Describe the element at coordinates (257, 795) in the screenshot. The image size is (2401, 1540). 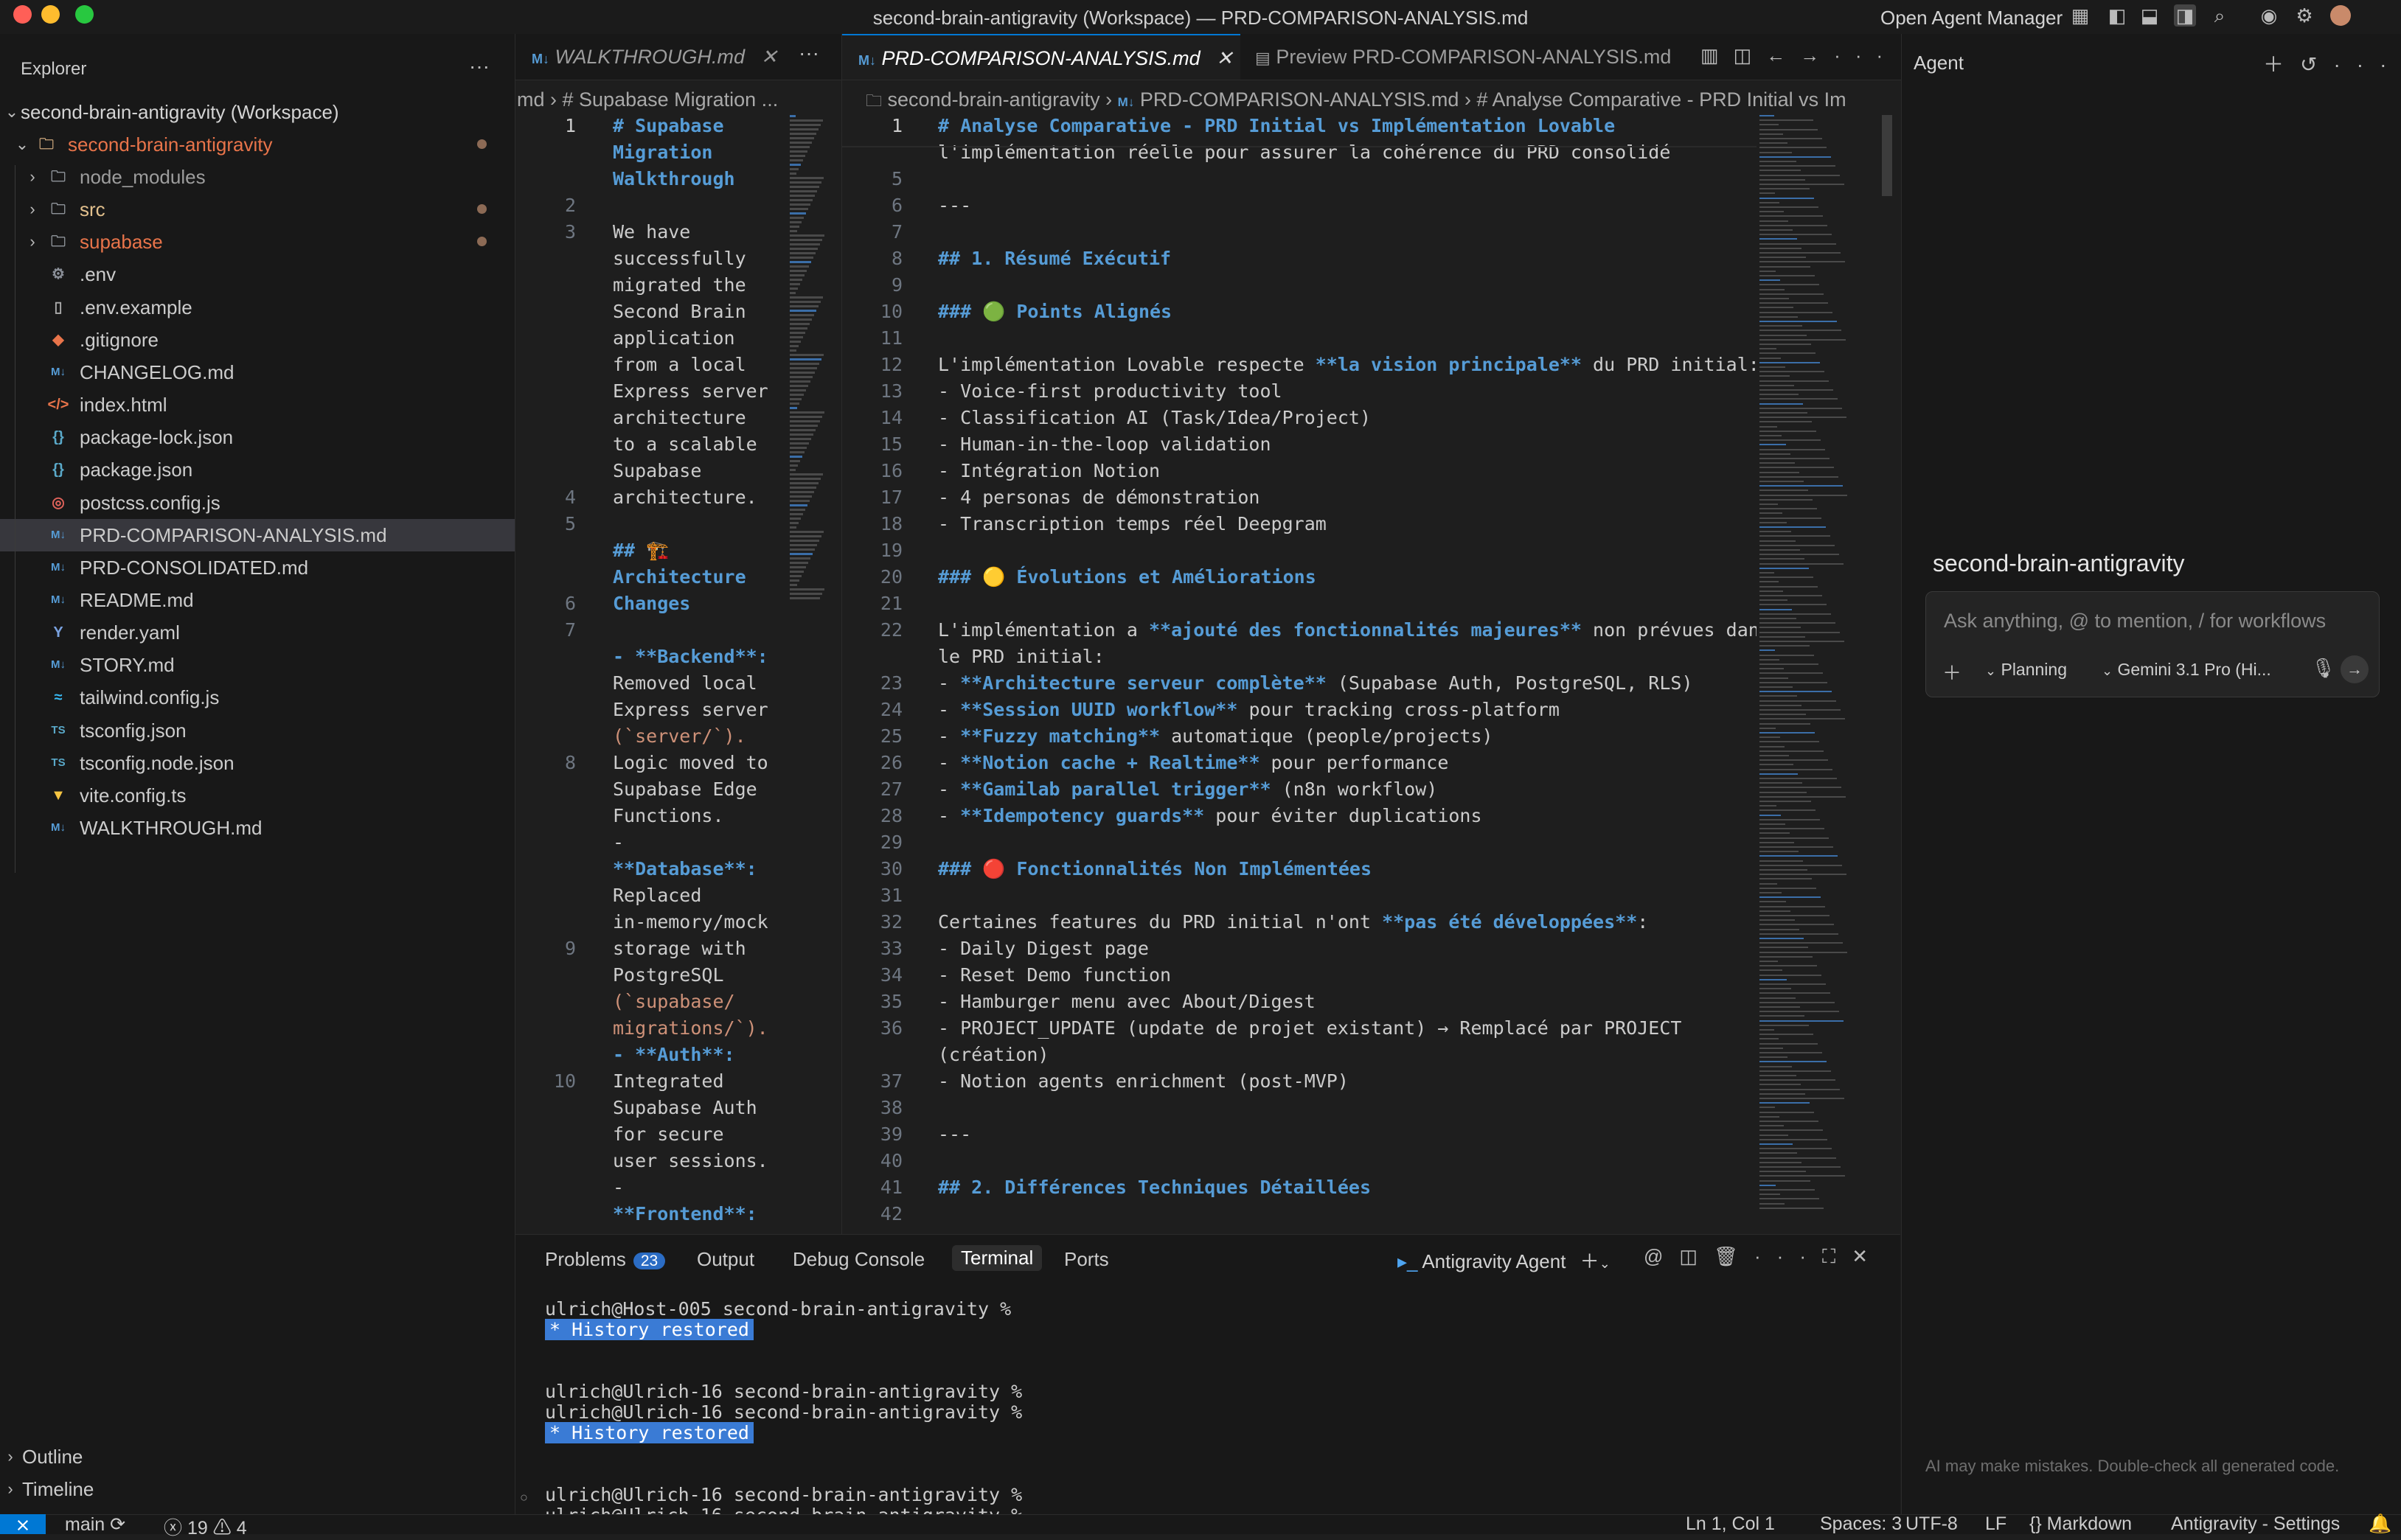
I see `tree-item-vite-config-ts: ▼ vite.config.ts` at that location.